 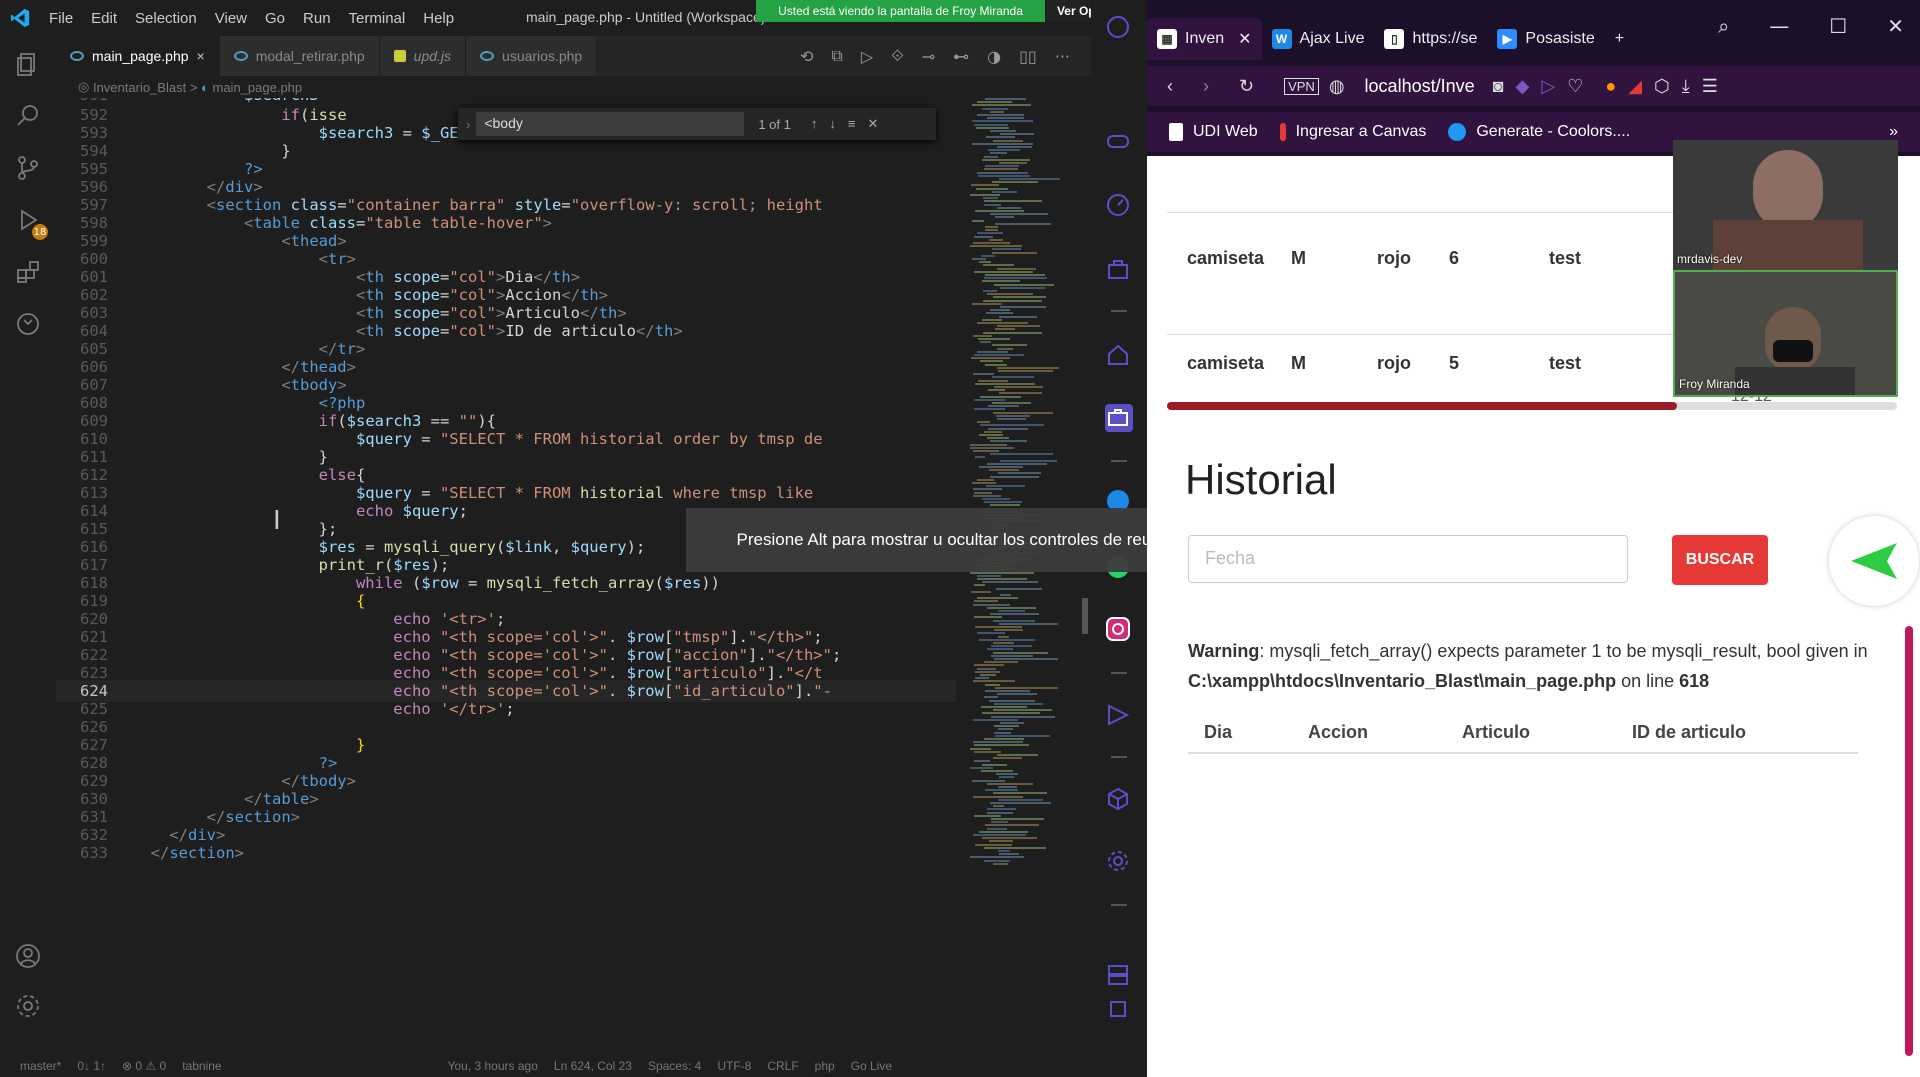 What do you see at coordinates (1119, 142) in the screenshot?
I see `gamepad-icon` at bounding box center [1119, 142].